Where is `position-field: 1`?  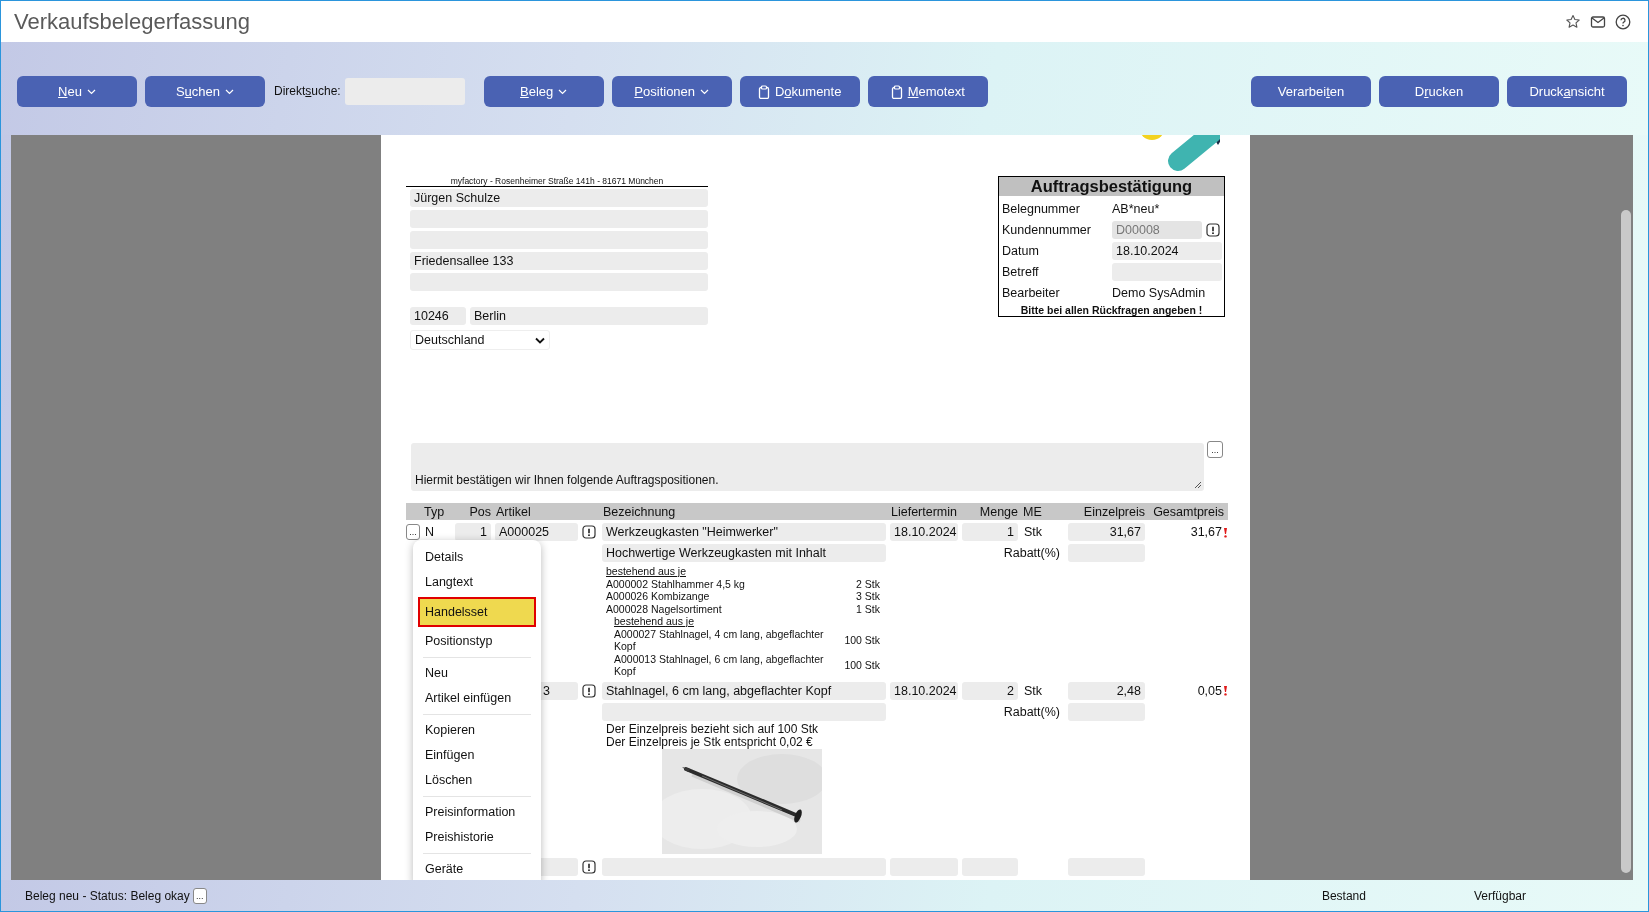 position-field: 1 is located at coordinates (473, 532).